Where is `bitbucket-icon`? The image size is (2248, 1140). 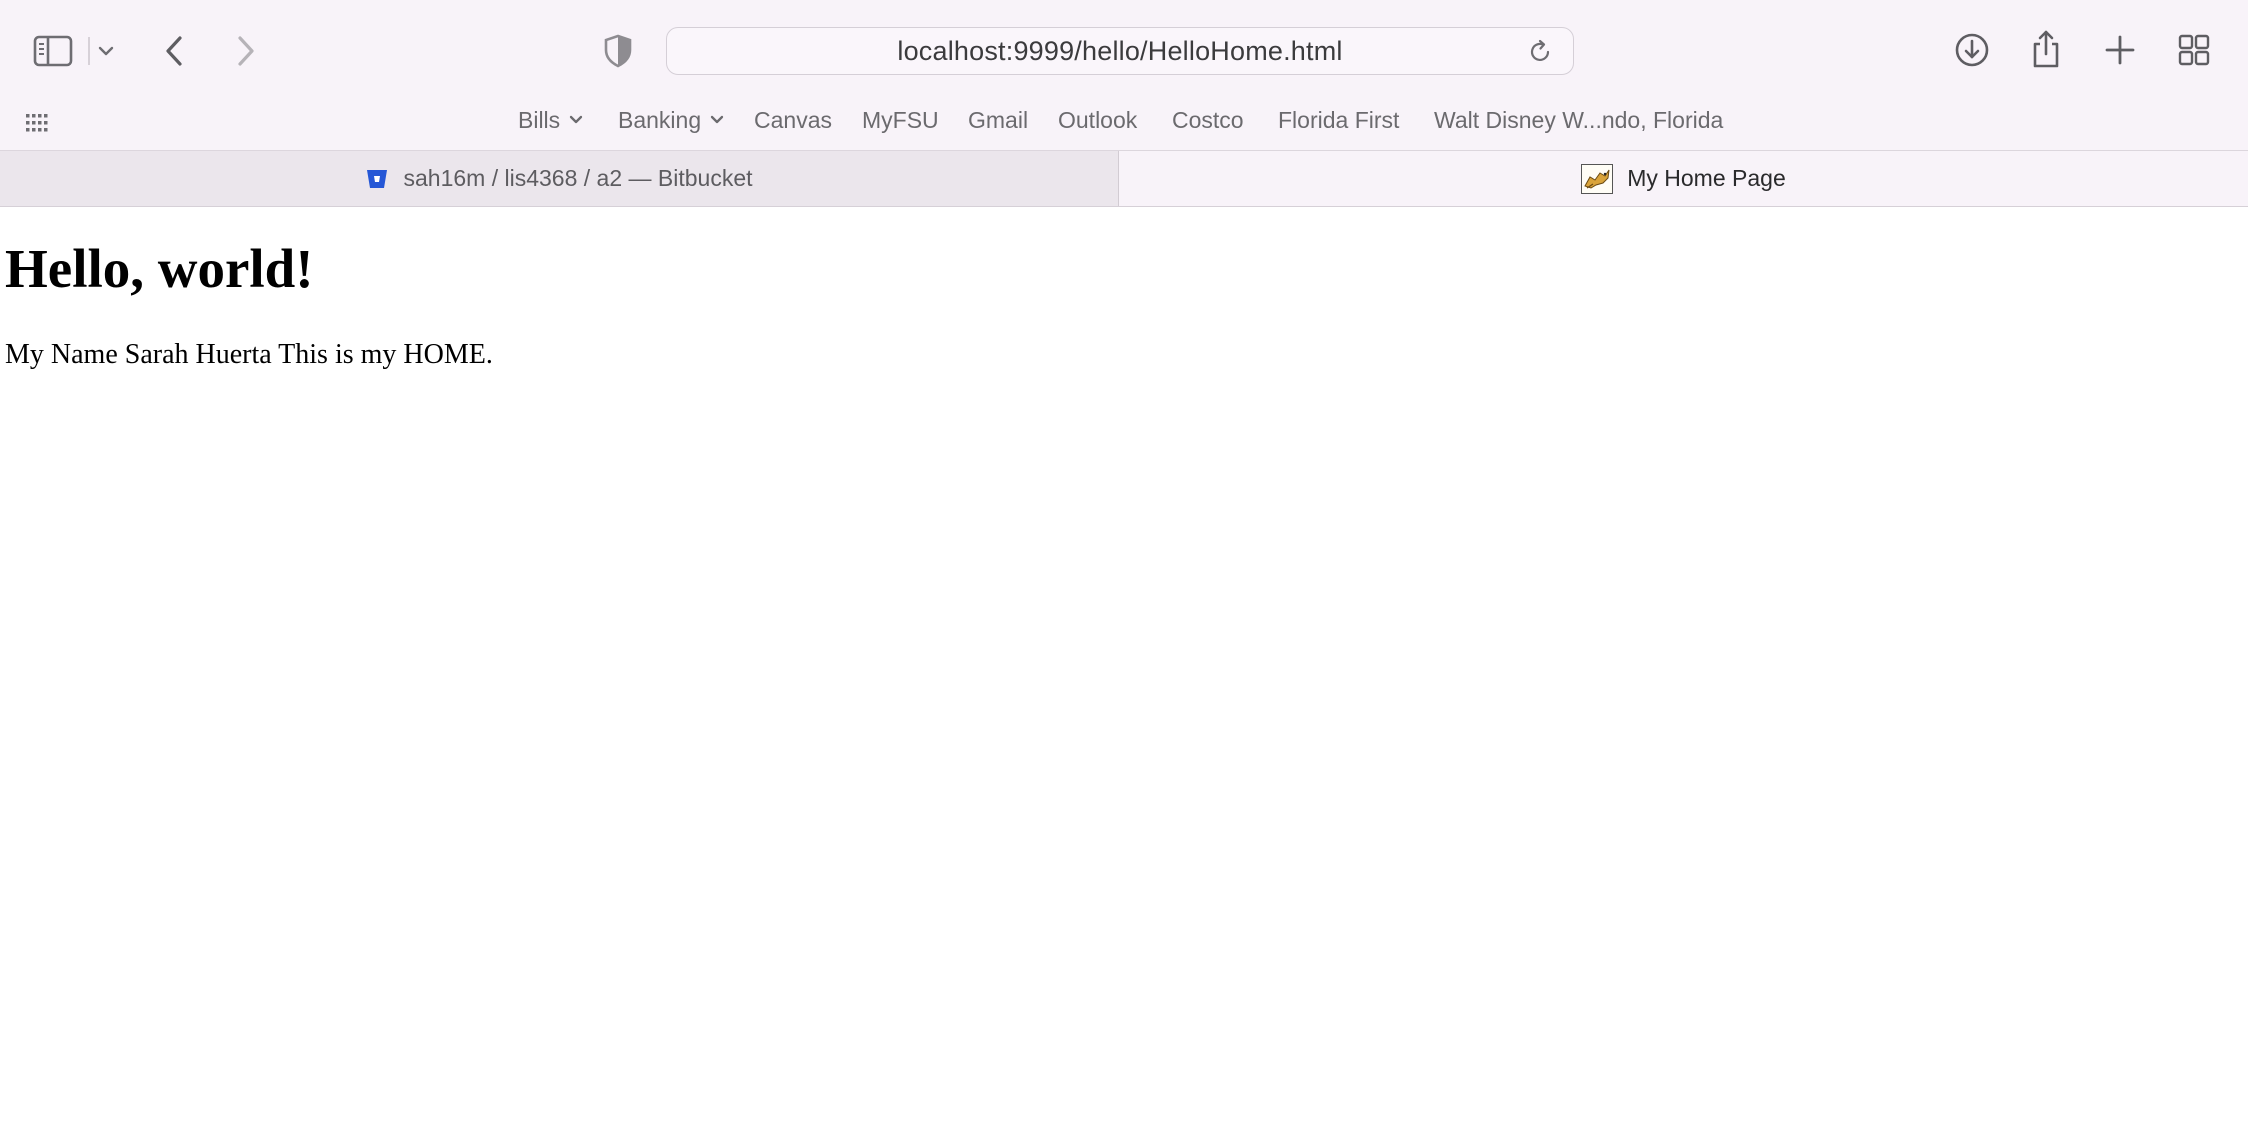
bitbucket-icon is located at coordinates (377, 179).